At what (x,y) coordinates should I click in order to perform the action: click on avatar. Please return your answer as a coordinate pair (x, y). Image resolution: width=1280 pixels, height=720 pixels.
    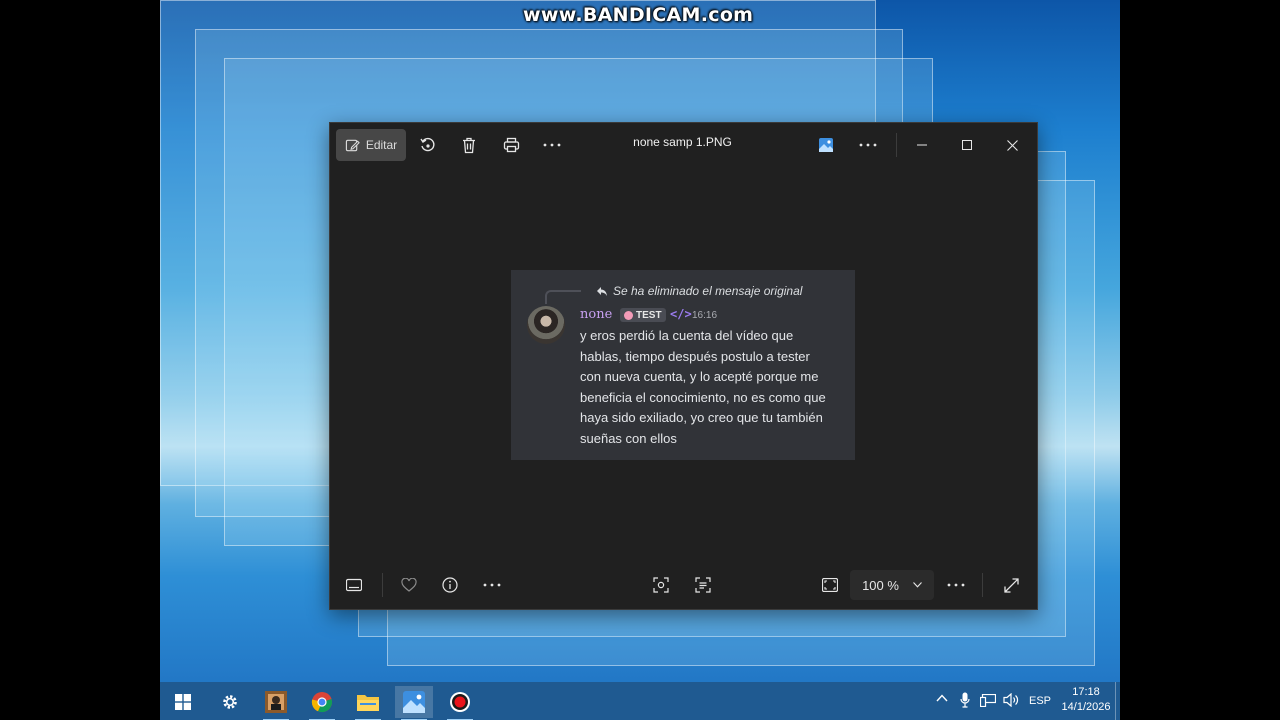
    Looking at the image, I should click on (546, 325).